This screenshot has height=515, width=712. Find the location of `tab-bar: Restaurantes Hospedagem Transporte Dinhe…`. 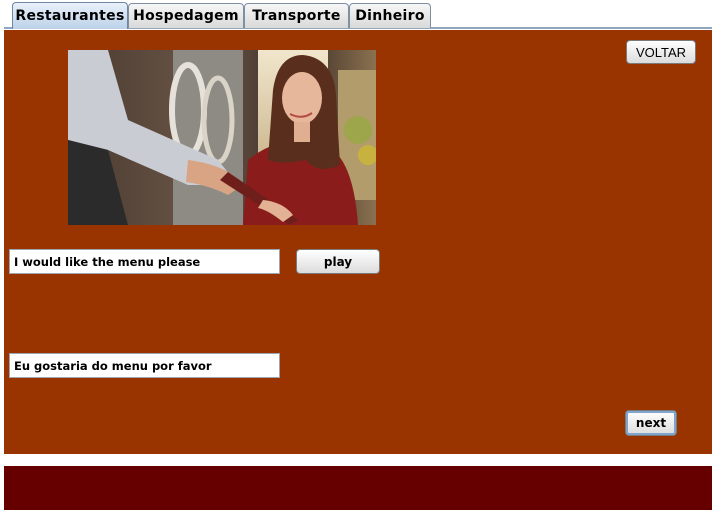

tab-bar: Restaurantes Hospedagem Transporte Dinhe… is located at coordinates (356, 15).